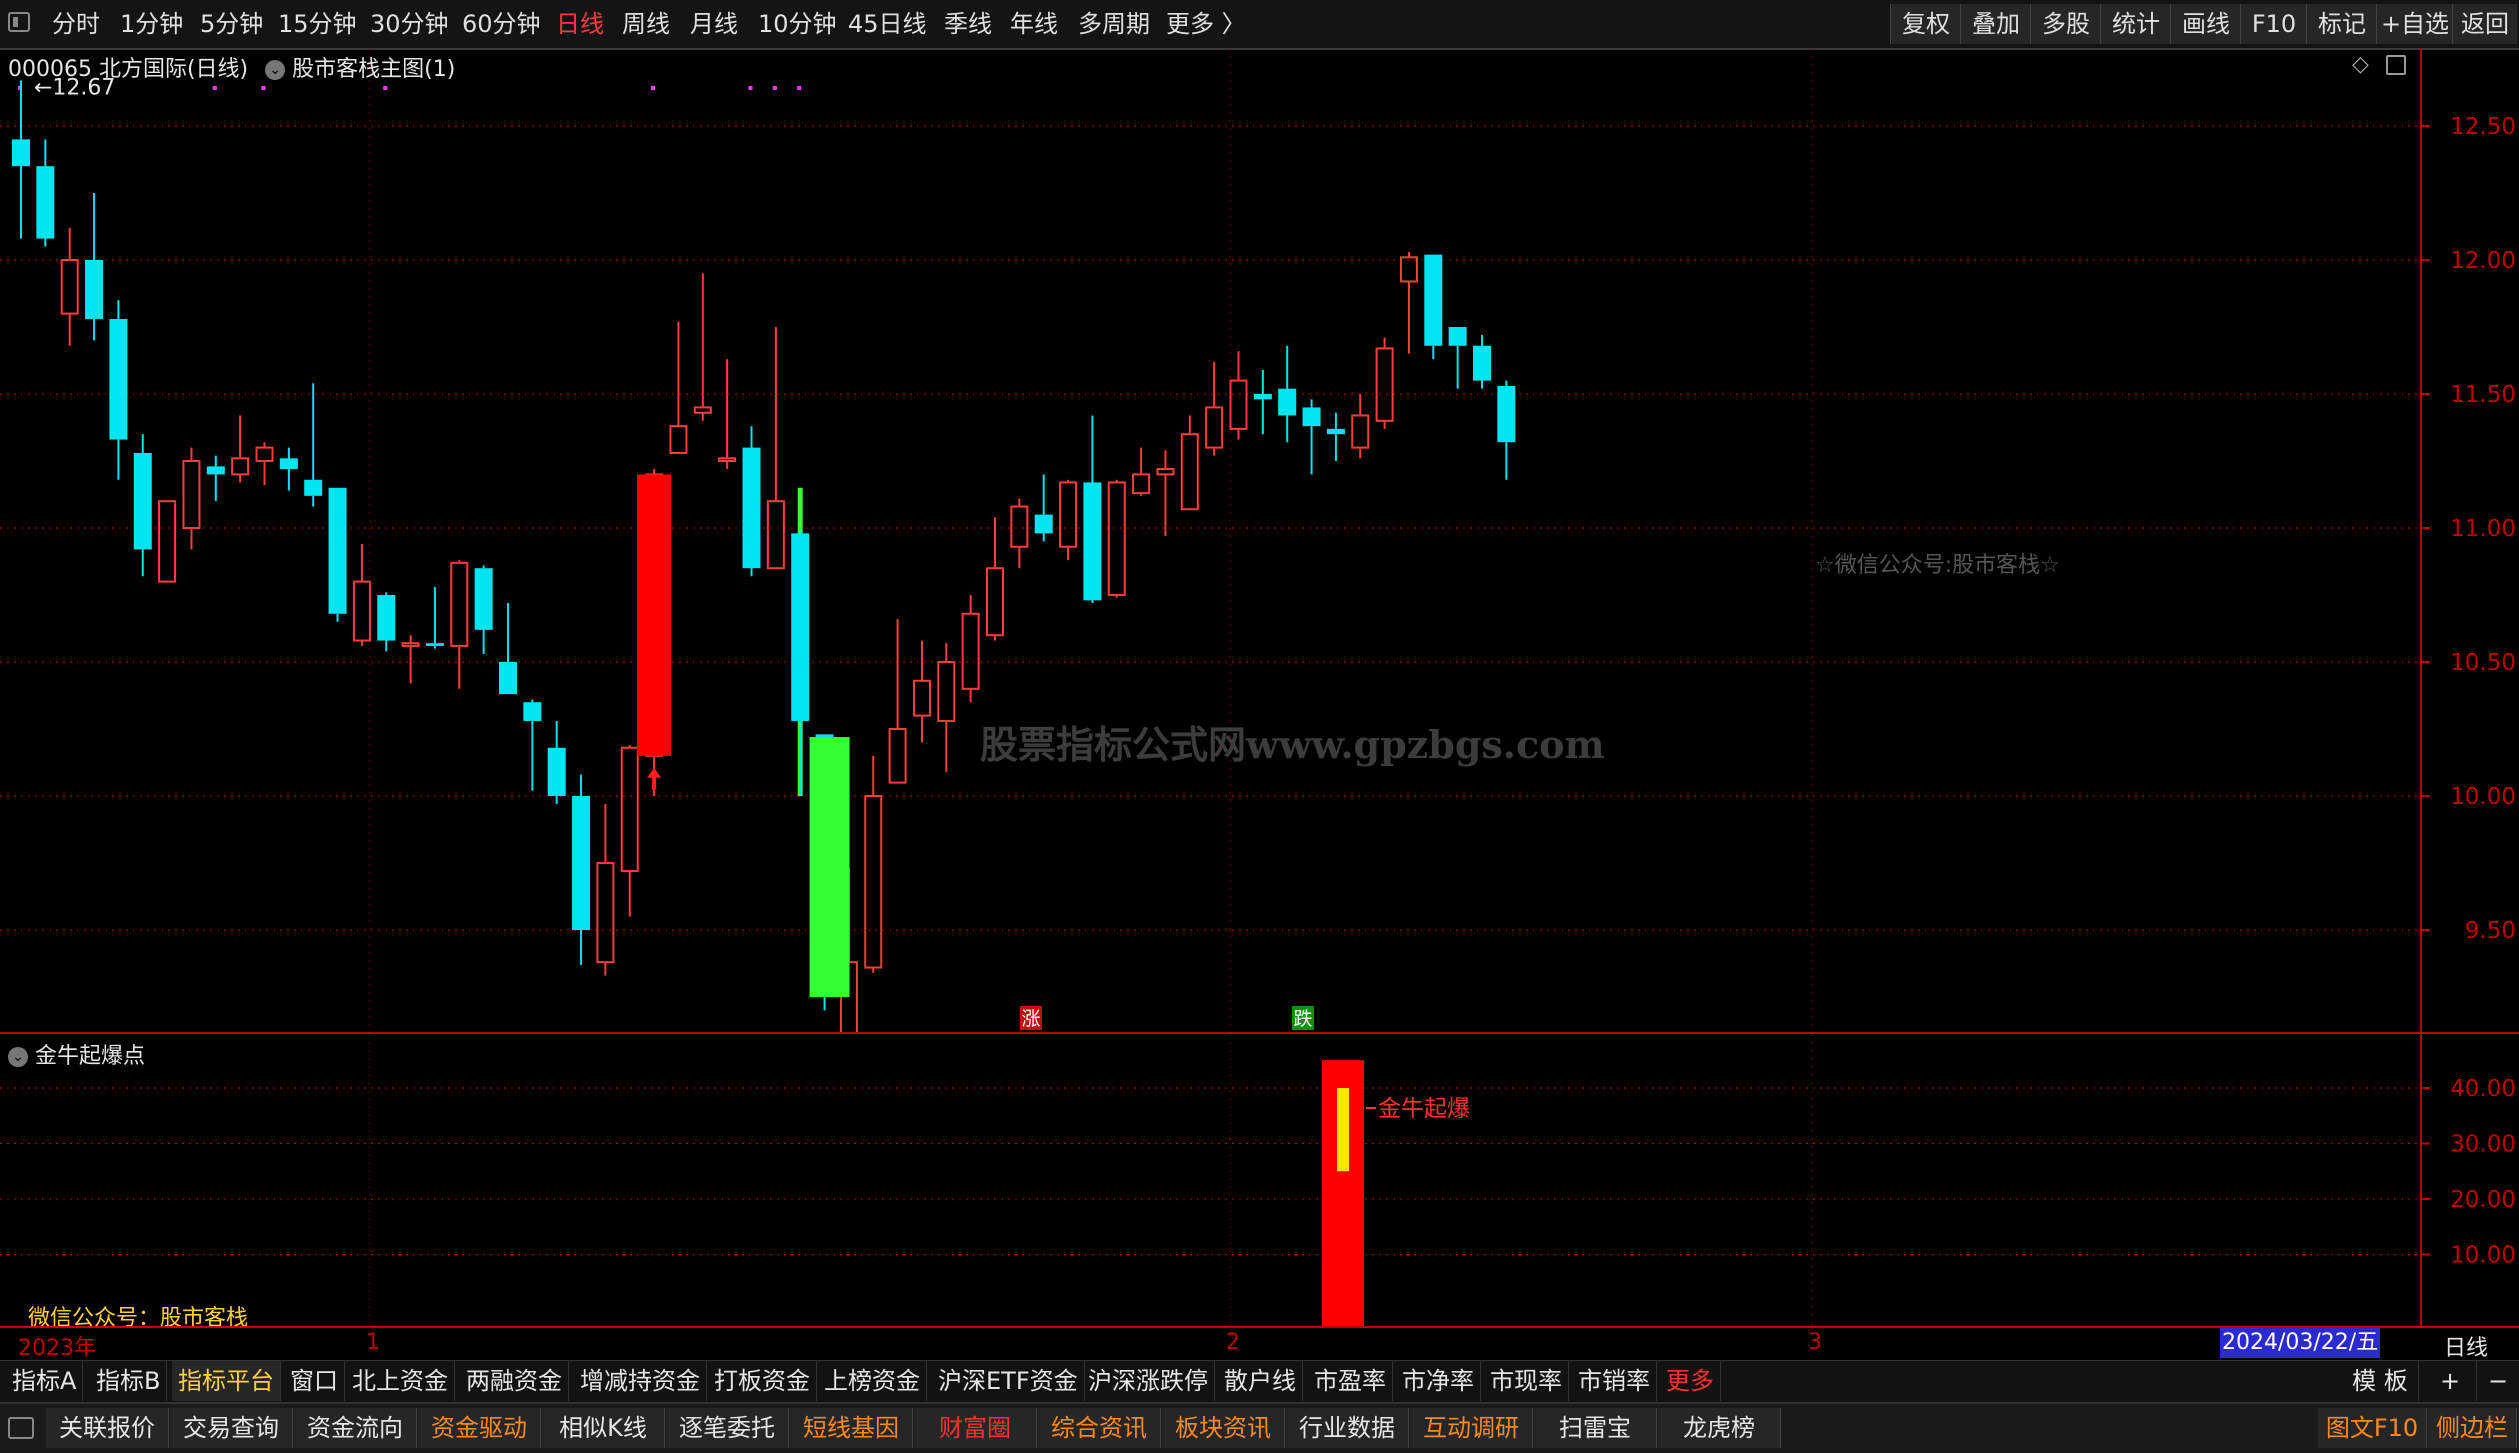 The width and height of the screenshot is (2519, 1453). I want to click on period-tab-active: 日线, so click(580, 24).